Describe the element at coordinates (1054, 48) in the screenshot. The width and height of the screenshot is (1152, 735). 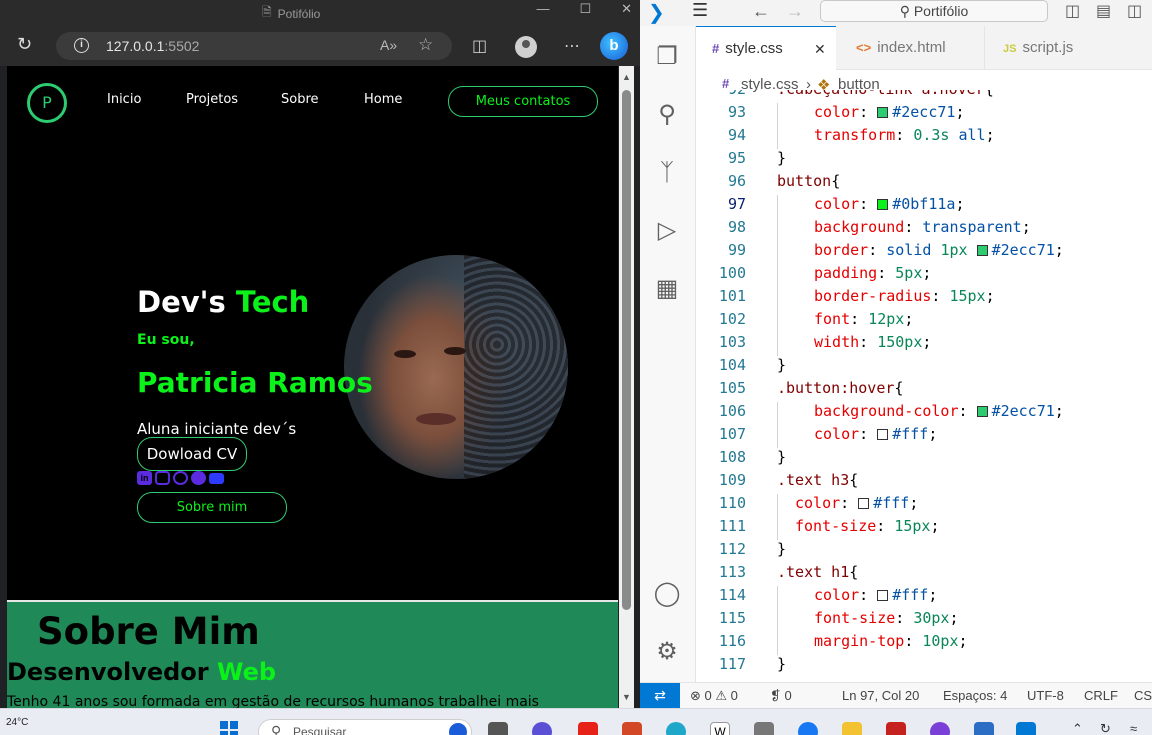
I see `tab-script-js: JS script.js` at that location.